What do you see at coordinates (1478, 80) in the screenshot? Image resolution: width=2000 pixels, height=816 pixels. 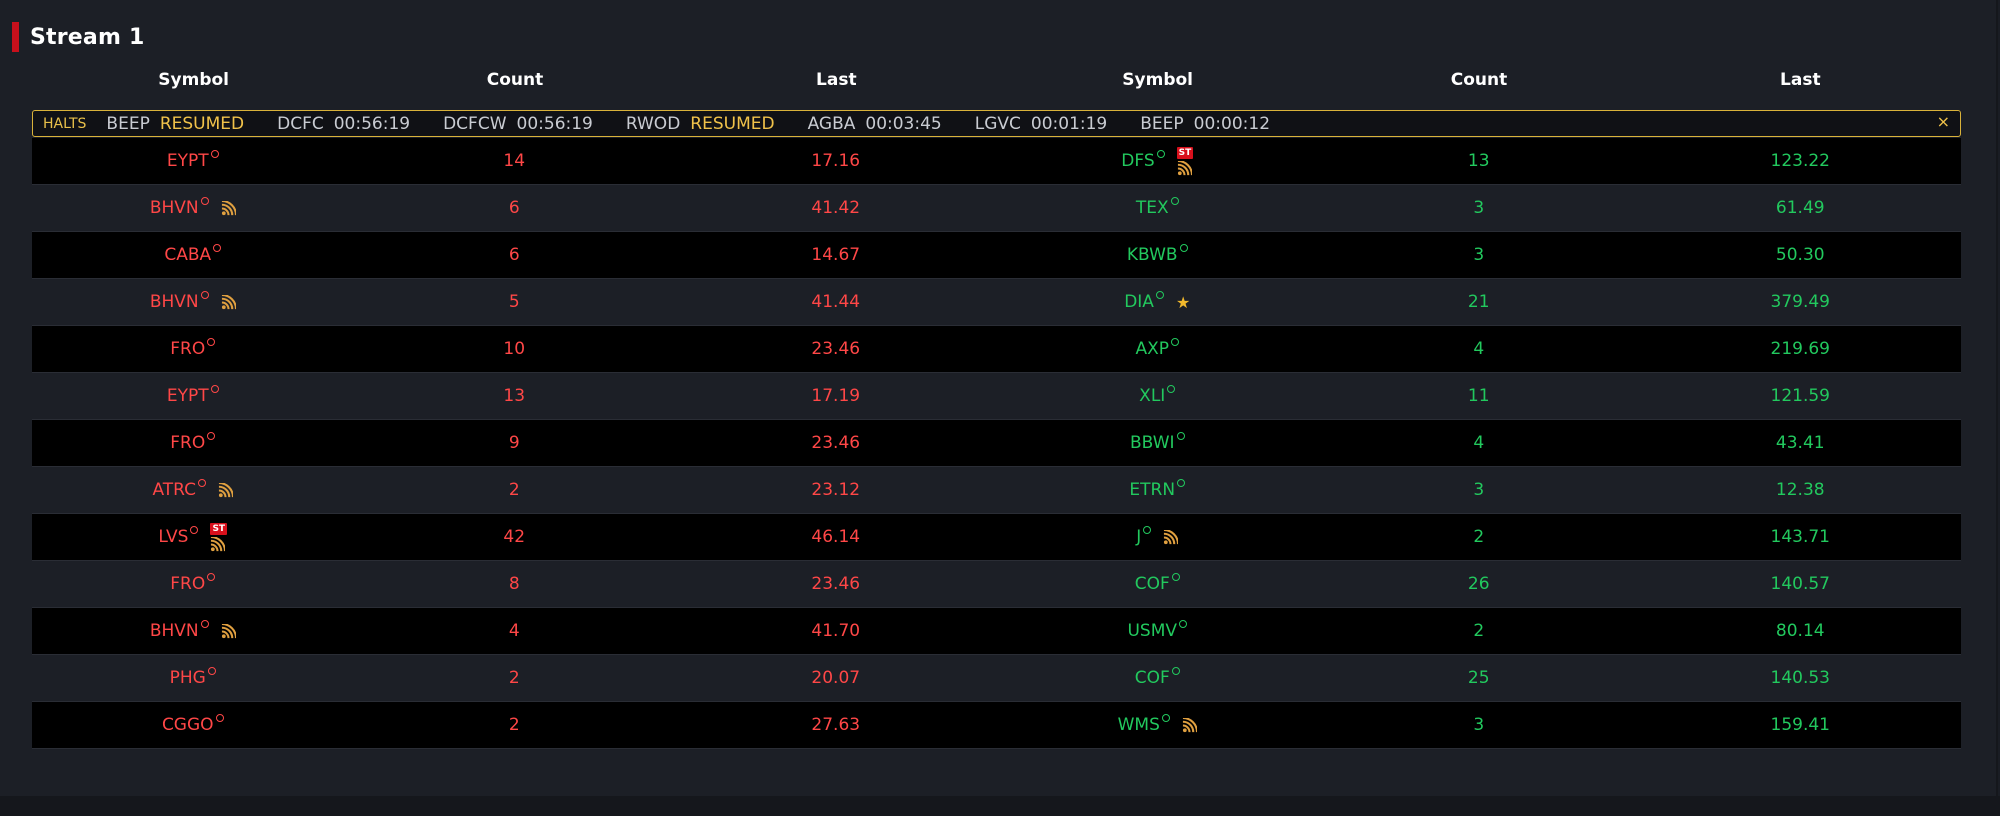 I see `column-header-count-right: Count` at bounding box center [1478, 80].